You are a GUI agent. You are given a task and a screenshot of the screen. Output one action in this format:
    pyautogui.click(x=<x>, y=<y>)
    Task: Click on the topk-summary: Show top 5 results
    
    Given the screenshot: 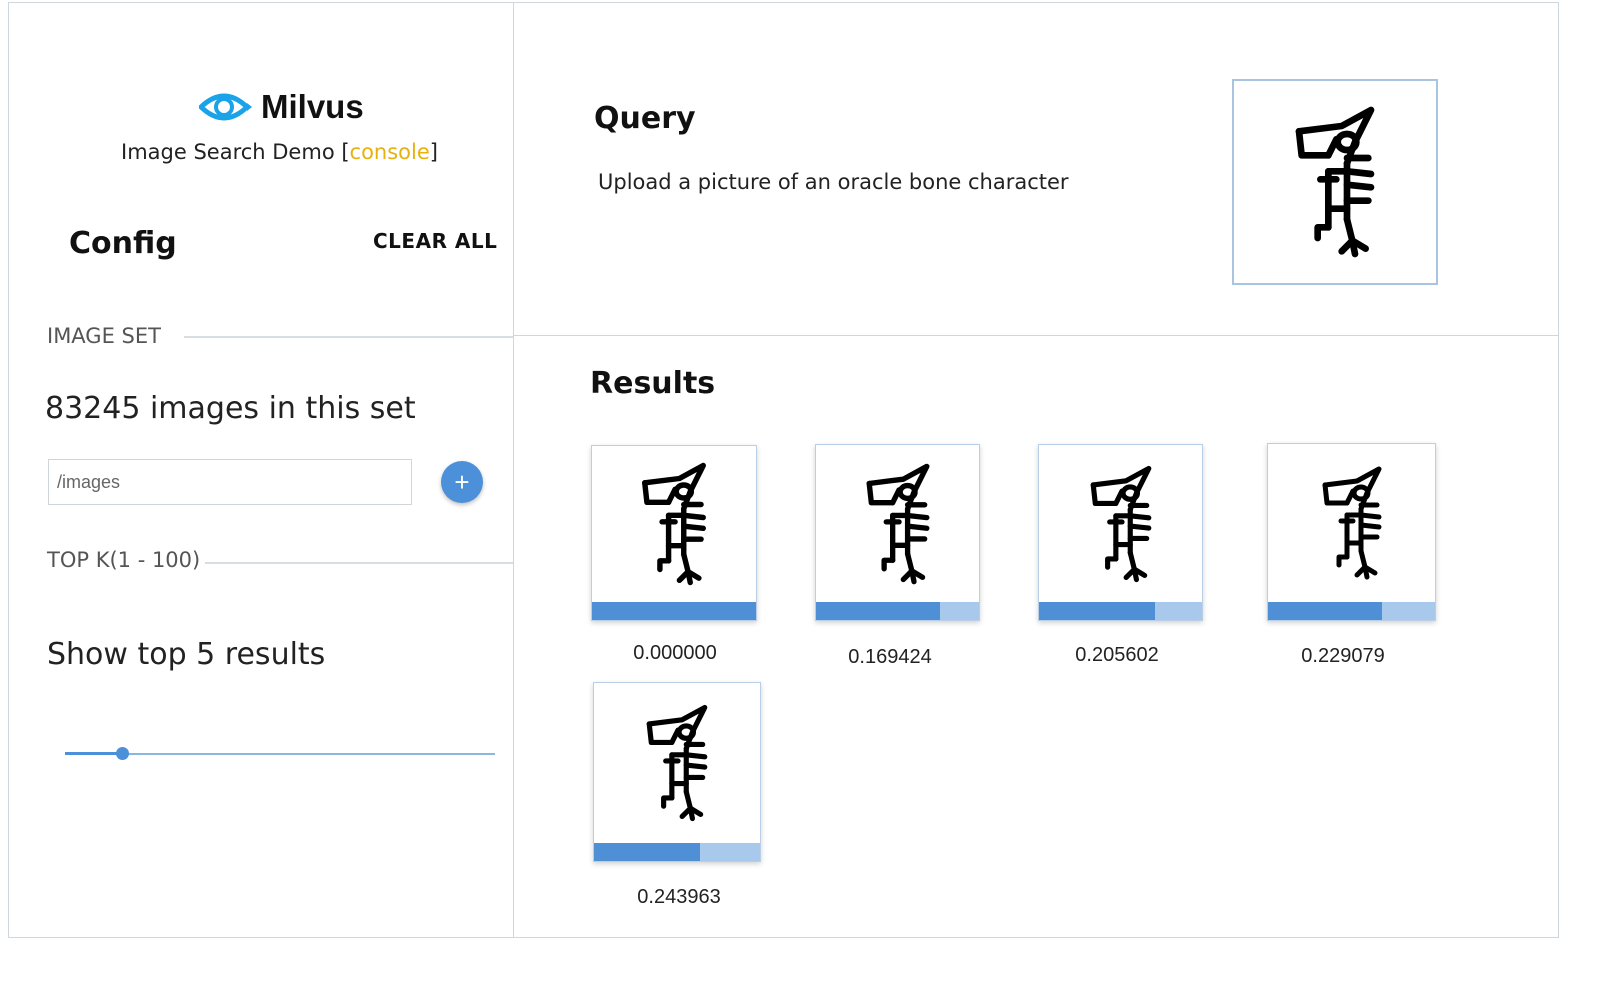 What is the action you would take?
    pyautogui.click(x=186, y=654)
    